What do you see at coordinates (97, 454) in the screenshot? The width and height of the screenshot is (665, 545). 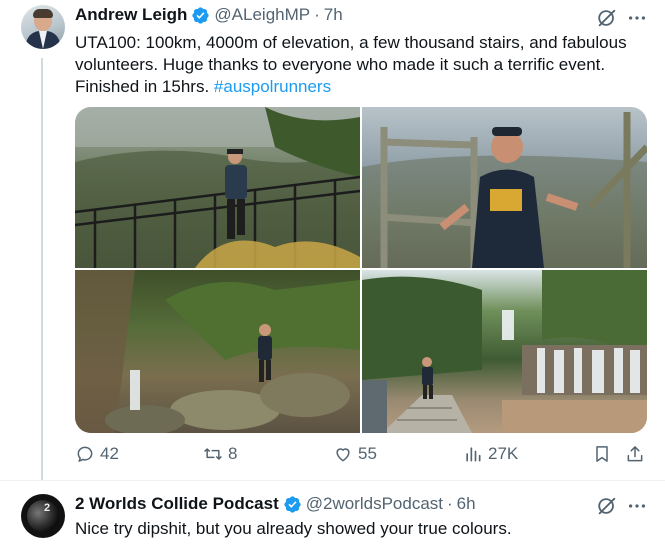 I see `reply-button: 42` at bounding box center [97, 454].